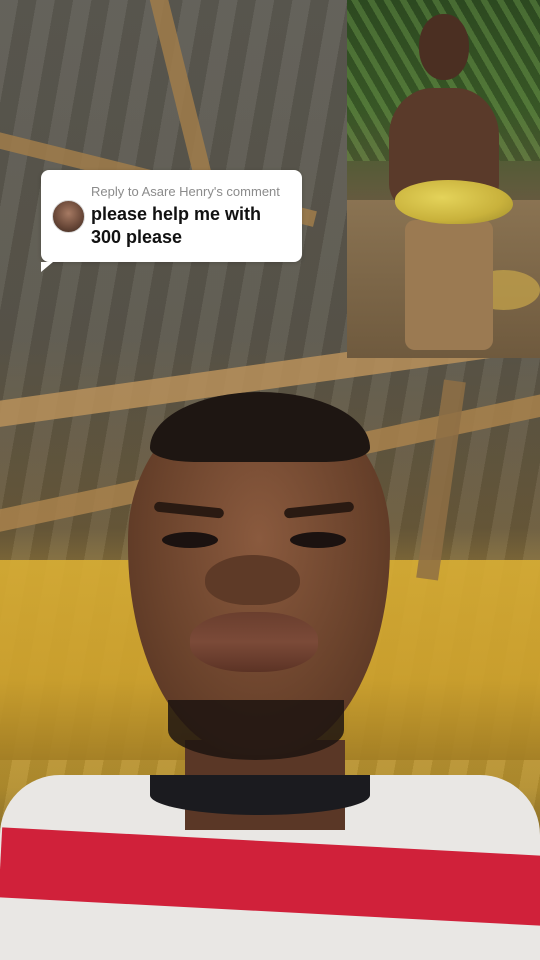  Describe the element at coordinates (185, 191) in the screenshot. I see `reply-header: Reply to Asare Henry's comment` at that location.